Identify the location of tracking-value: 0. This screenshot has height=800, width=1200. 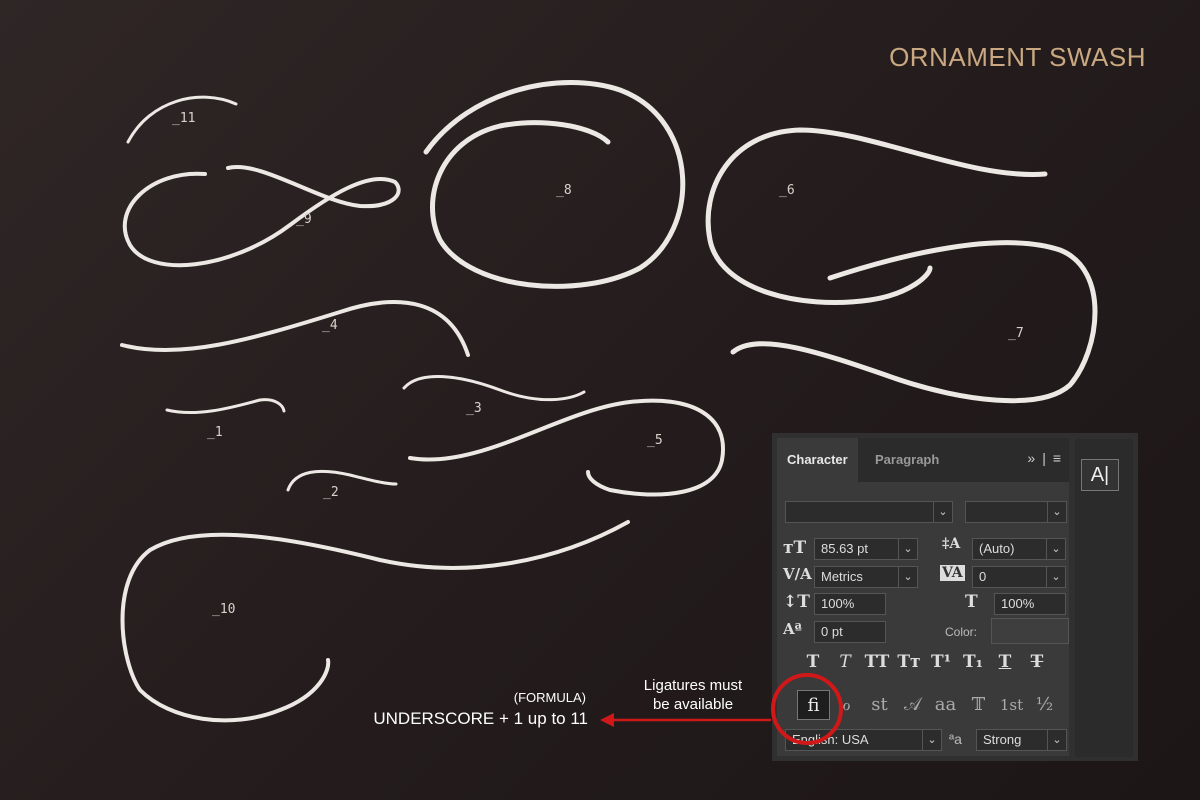
(983, 576).